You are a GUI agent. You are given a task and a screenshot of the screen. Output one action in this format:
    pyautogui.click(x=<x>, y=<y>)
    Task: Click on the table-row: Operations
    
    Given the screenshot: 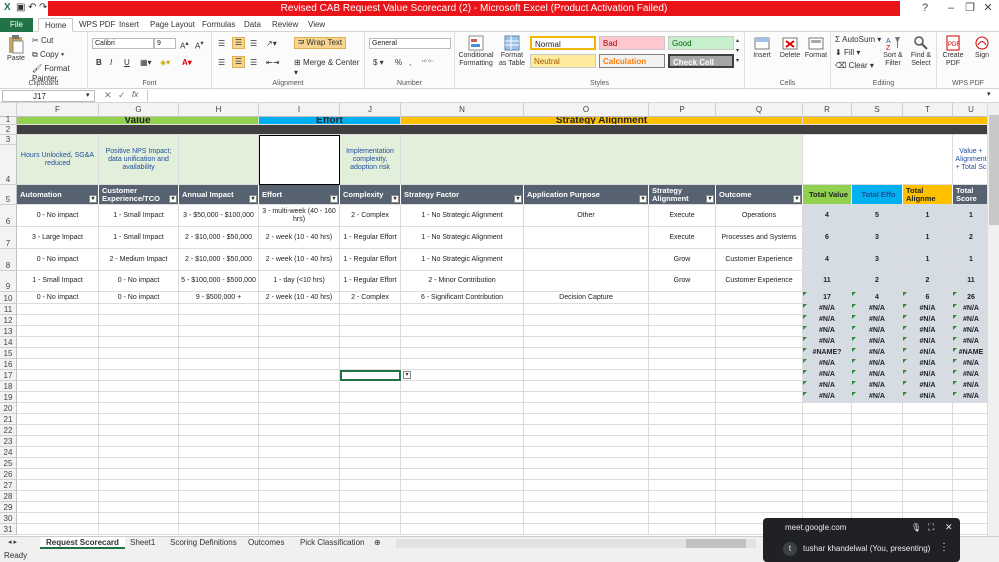 What is the action you would take?
    pyautogui.click(x=759, y=216)
    